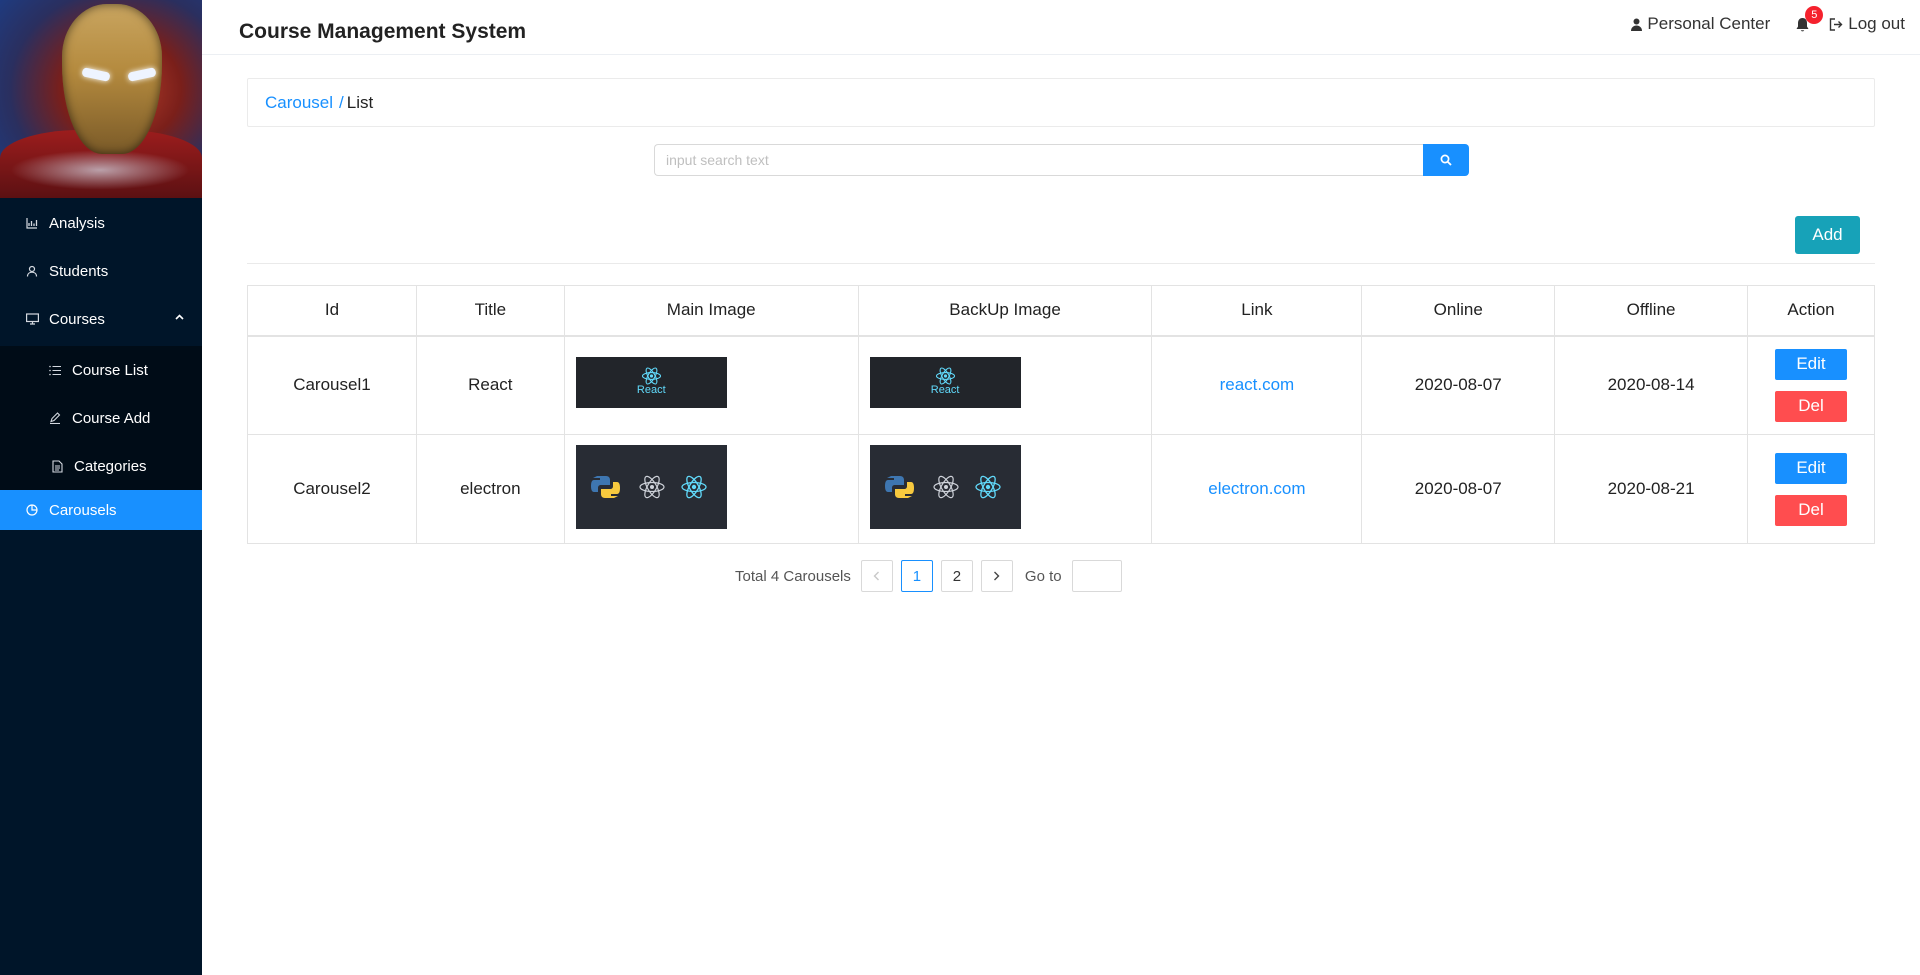 This screenshot has width=1920, height=975. I want to click on sidebar-item-course-list: Course List, so click(101, 370).